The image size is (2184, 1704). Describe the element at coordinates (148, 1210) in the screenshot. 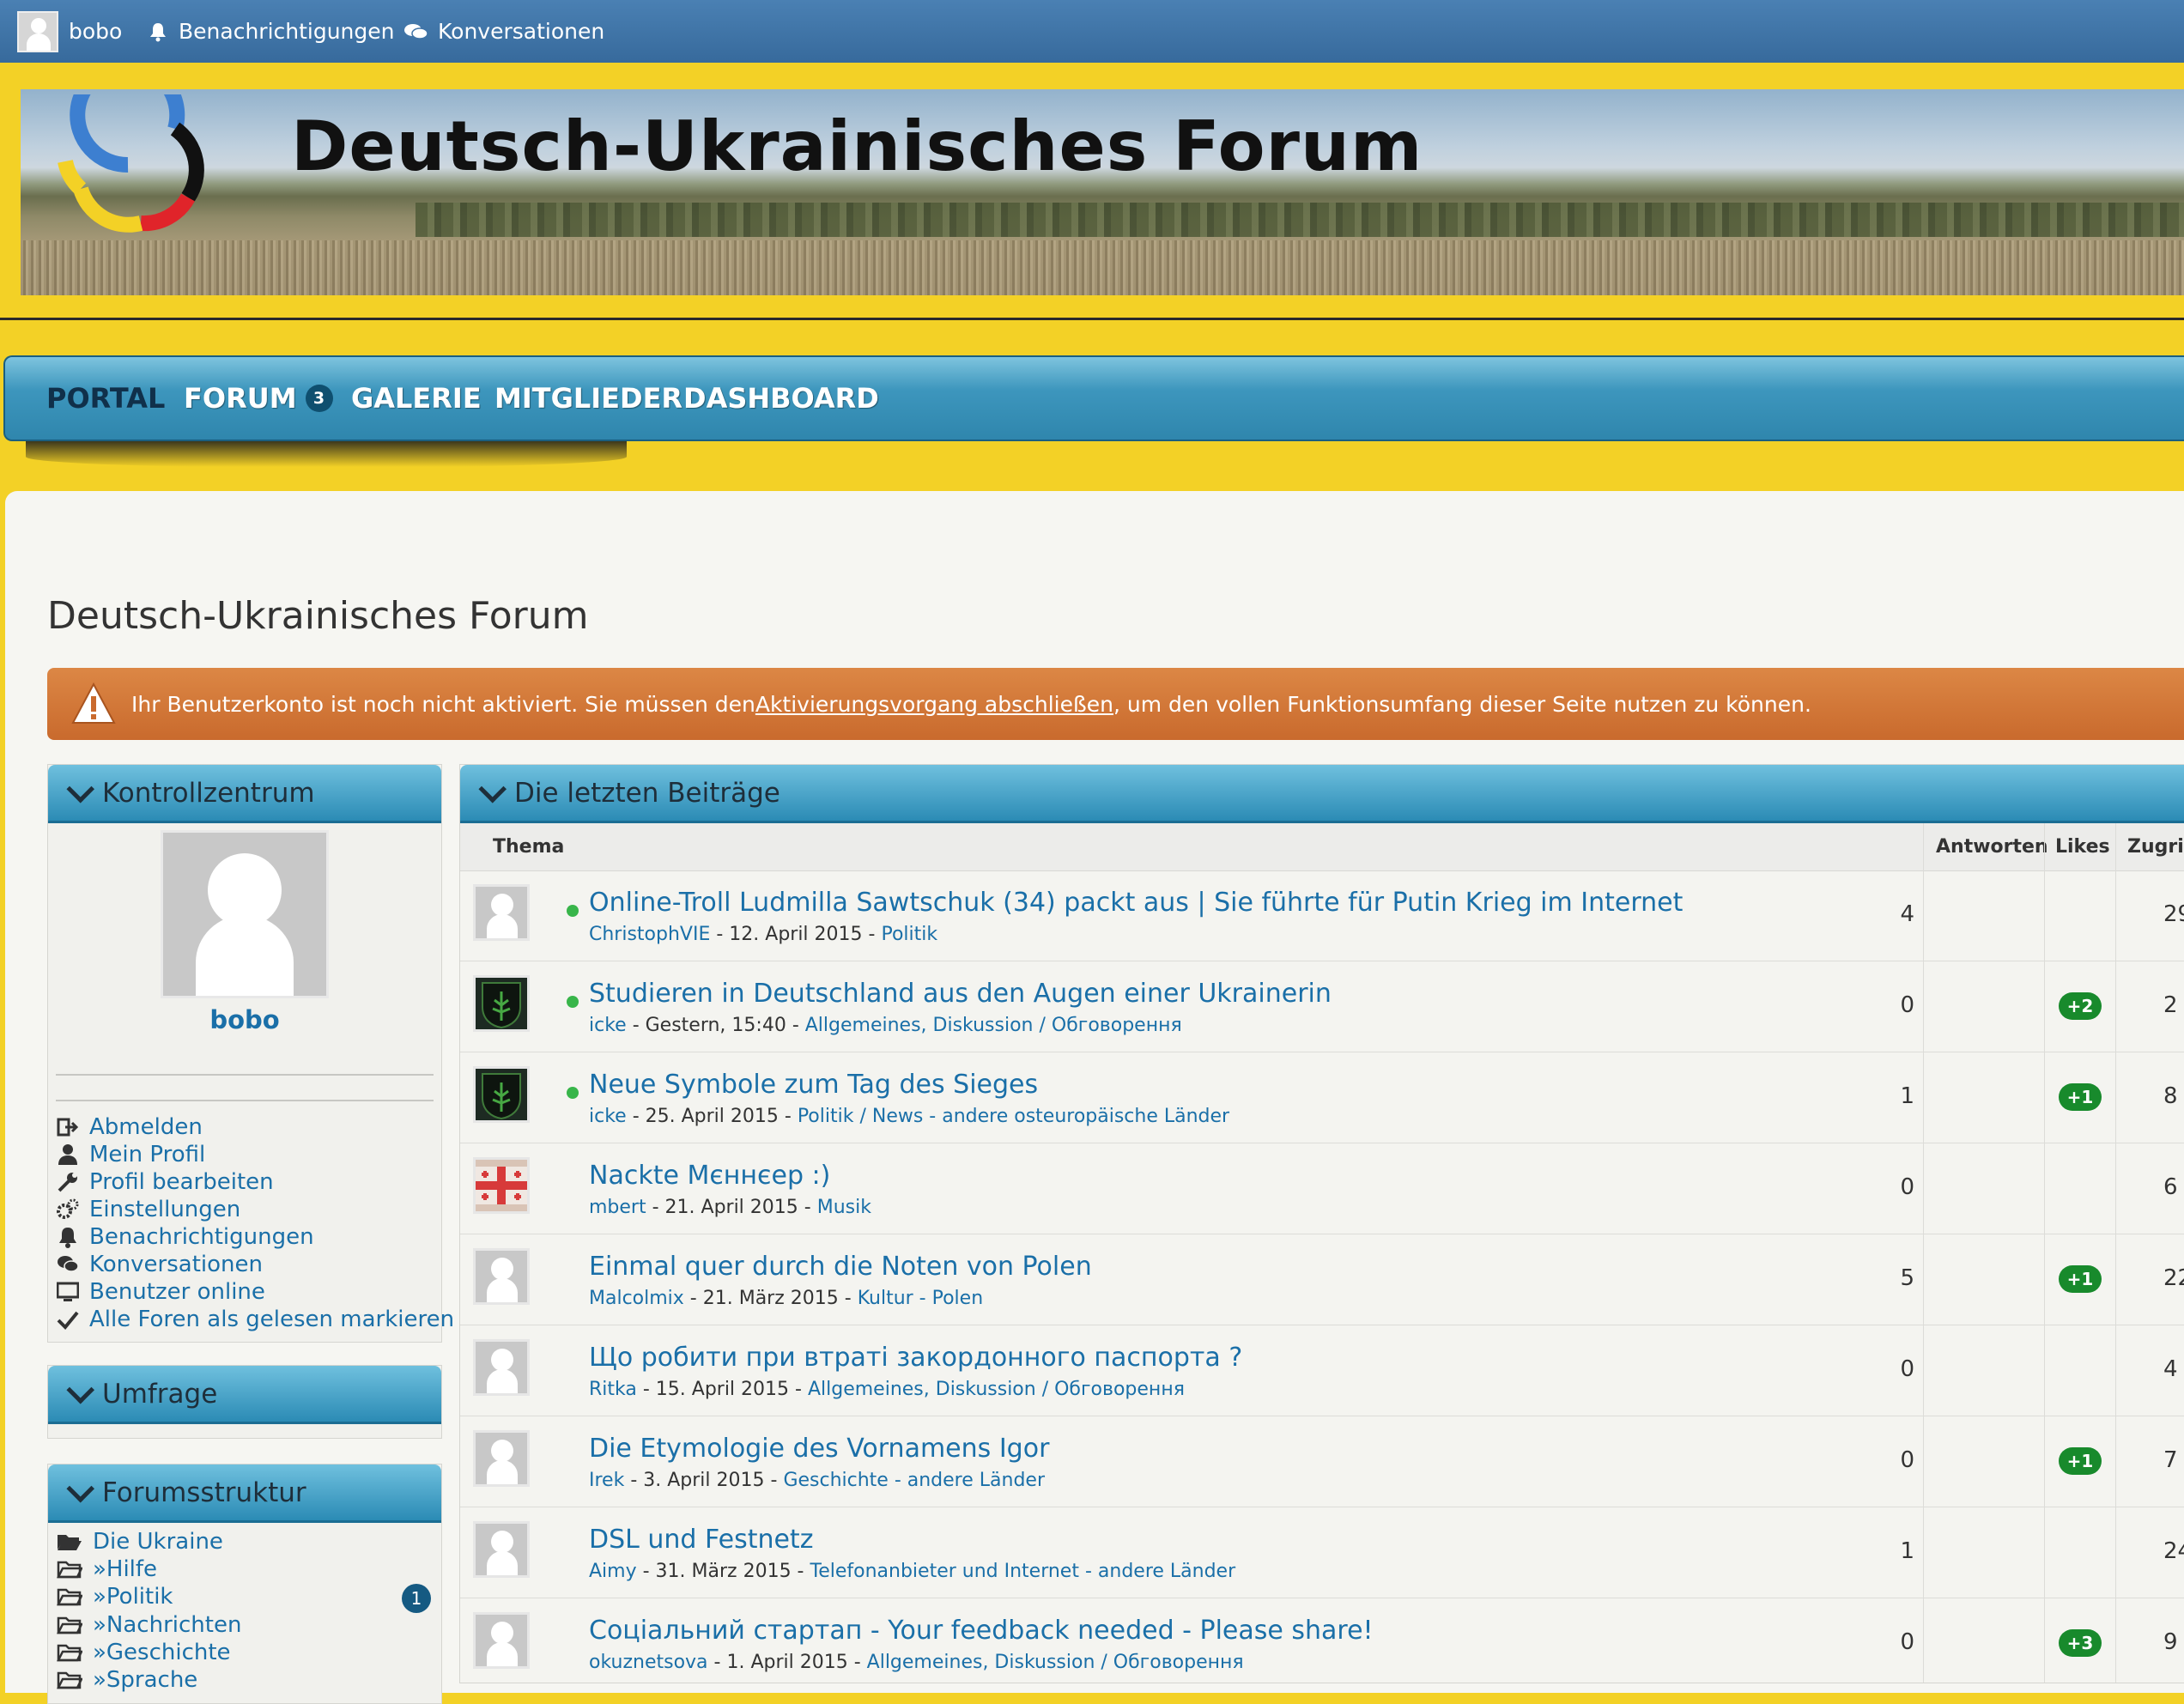

I see `menu-einstellungen: Einstellungen` at that location.